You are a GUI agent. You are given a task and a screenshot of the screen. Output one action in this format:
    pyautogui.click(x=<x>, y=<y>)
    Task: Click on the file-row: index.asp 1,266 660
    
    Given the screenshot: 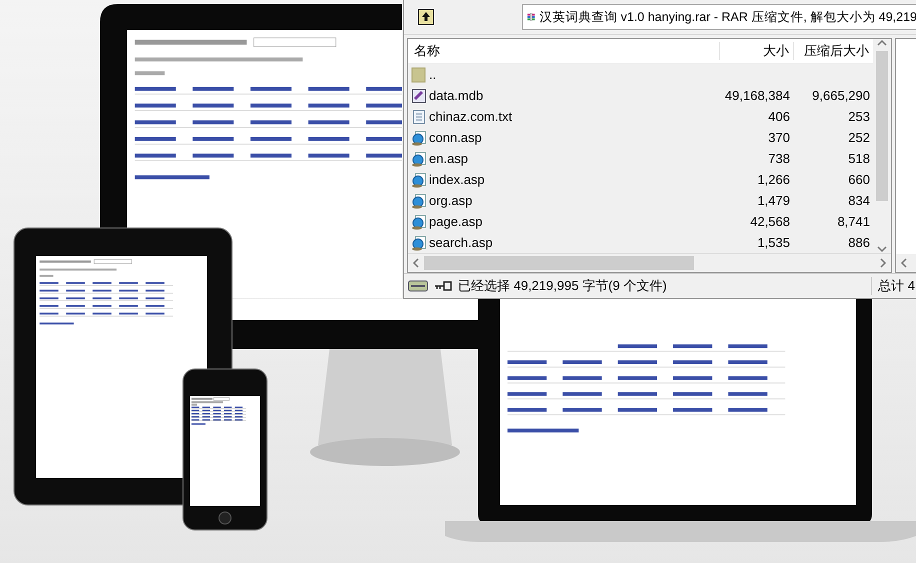 What is the action you would take?
    pyautogui.click(x=640, y=179)
    